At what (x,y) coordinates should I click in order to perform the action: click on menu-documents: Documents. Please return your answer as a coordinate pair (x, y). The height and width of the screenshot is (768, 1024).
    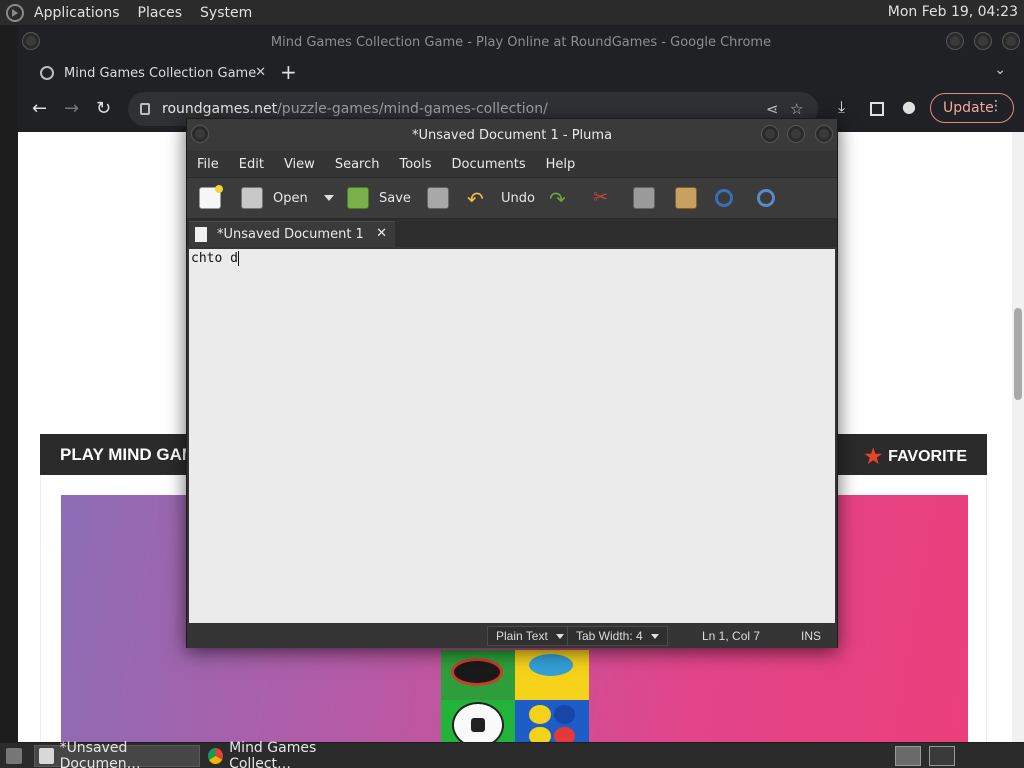
    Looking at the image, I should click on (489, 164).